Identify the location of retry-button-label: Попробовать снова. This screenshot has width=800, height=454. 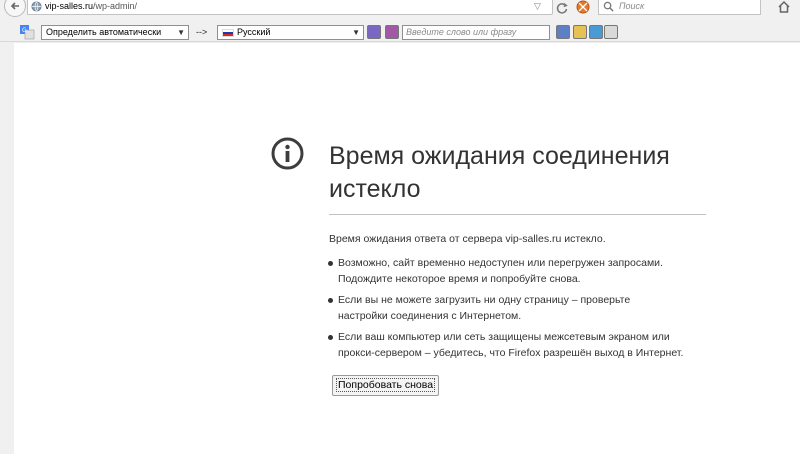
(386, 385).